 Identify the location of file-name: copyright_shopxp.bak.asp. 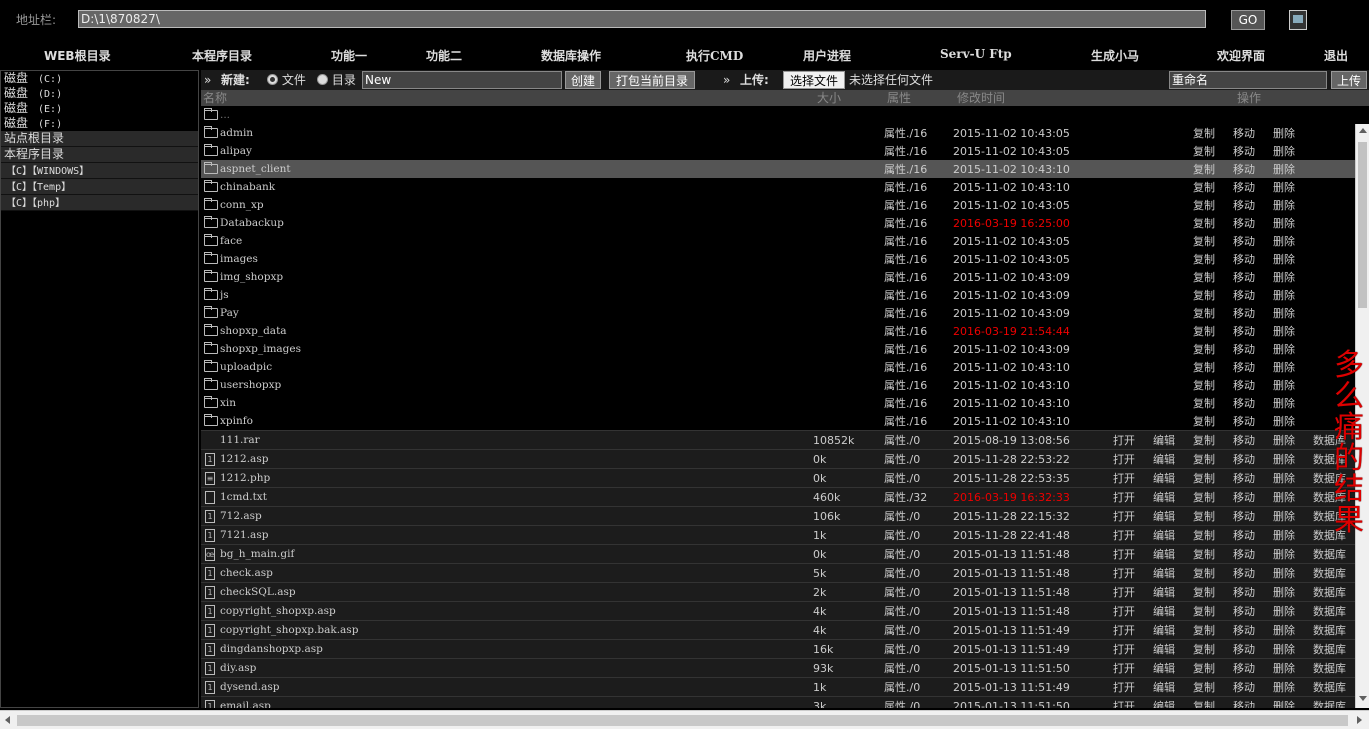
(289, 630).